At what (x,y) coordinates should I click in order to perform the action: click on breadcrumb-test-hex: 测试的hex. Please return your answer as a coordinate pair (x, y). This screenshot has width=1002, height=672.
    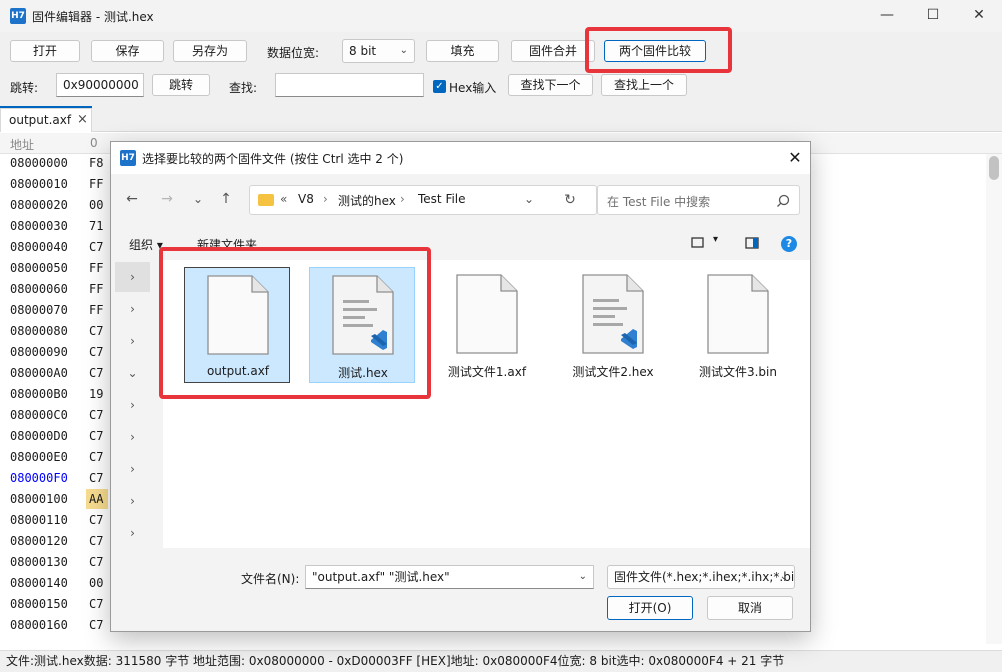
    Looking at the image, I should click on (367, 200).